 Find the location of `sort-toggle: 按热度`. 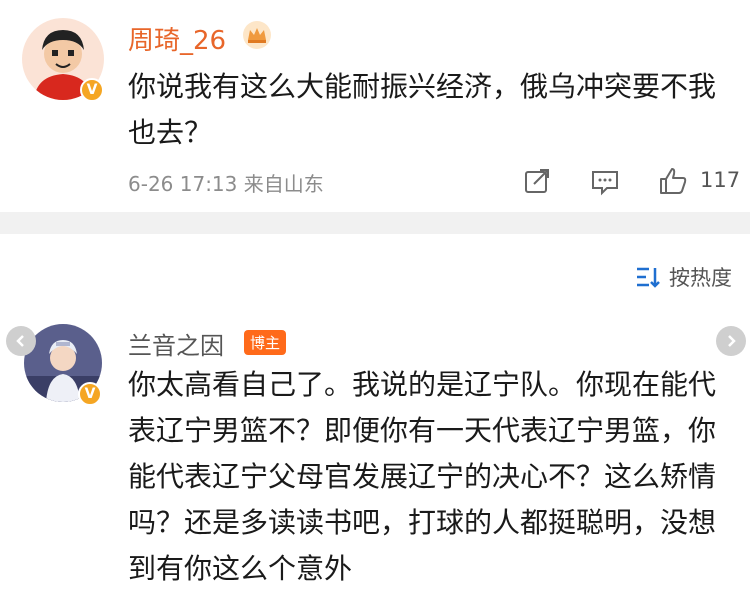

sort-toggle: 按热度 is located at coordinates (683, 277).